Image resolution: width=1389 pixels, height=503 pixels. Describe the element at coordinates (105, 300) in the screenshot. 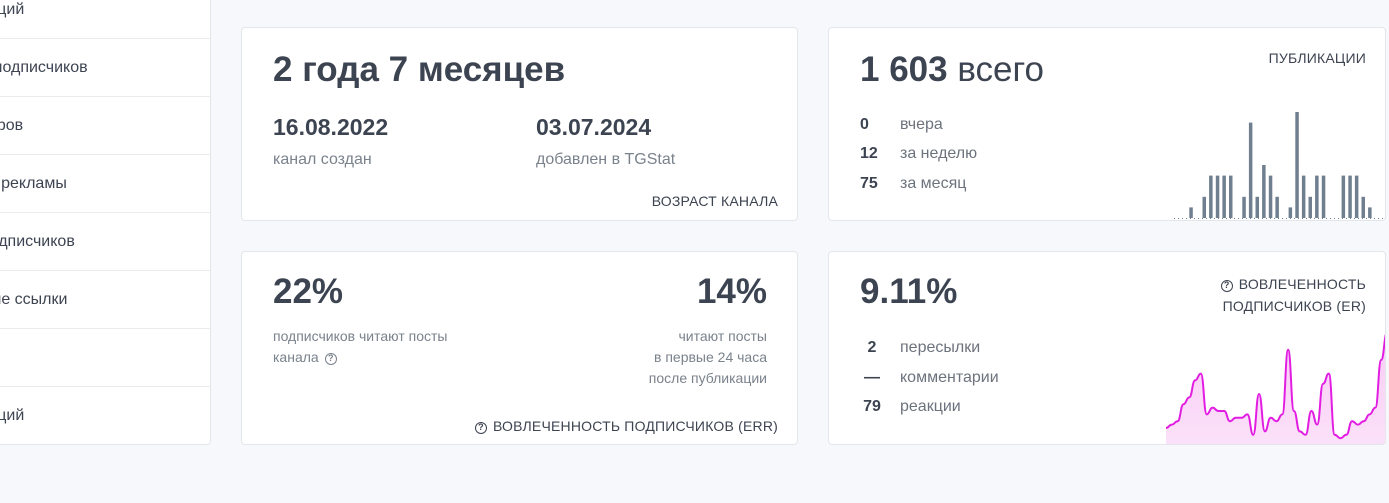

I see `sidebar-item-links: ные ссылки` at that location.